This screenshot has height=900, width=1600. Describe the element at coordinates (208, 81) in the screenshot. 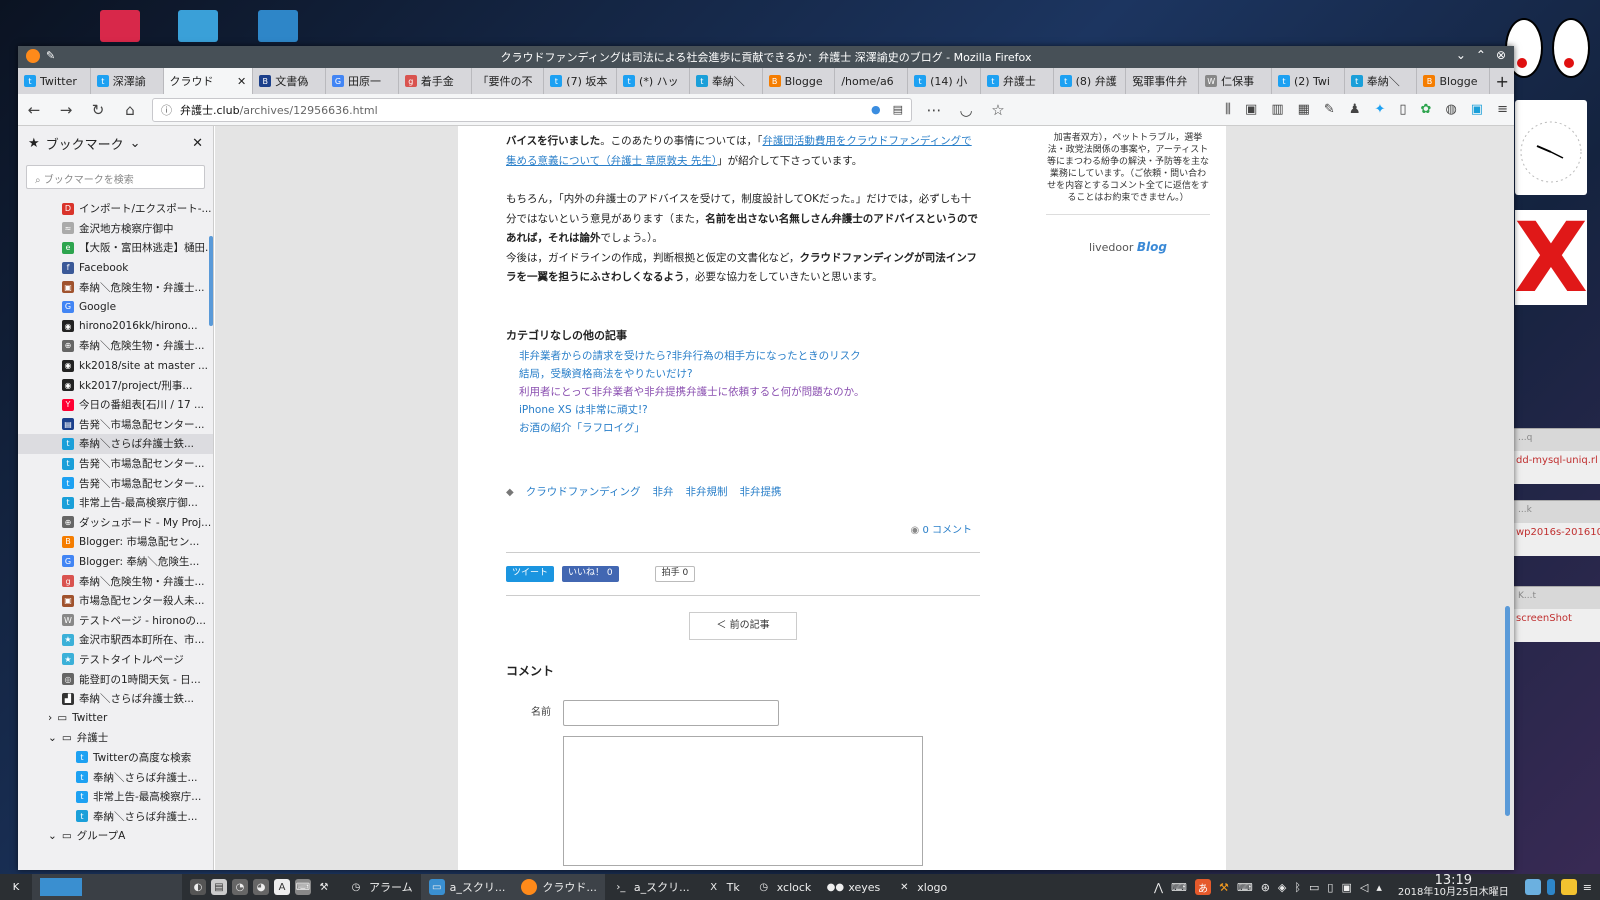

I see `tab-2-active: クラウド ✕` at that location.